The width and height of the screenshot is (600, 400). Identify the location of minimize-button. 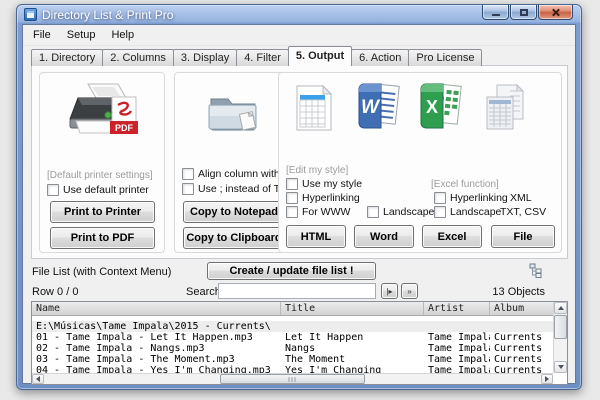
(495, 12).